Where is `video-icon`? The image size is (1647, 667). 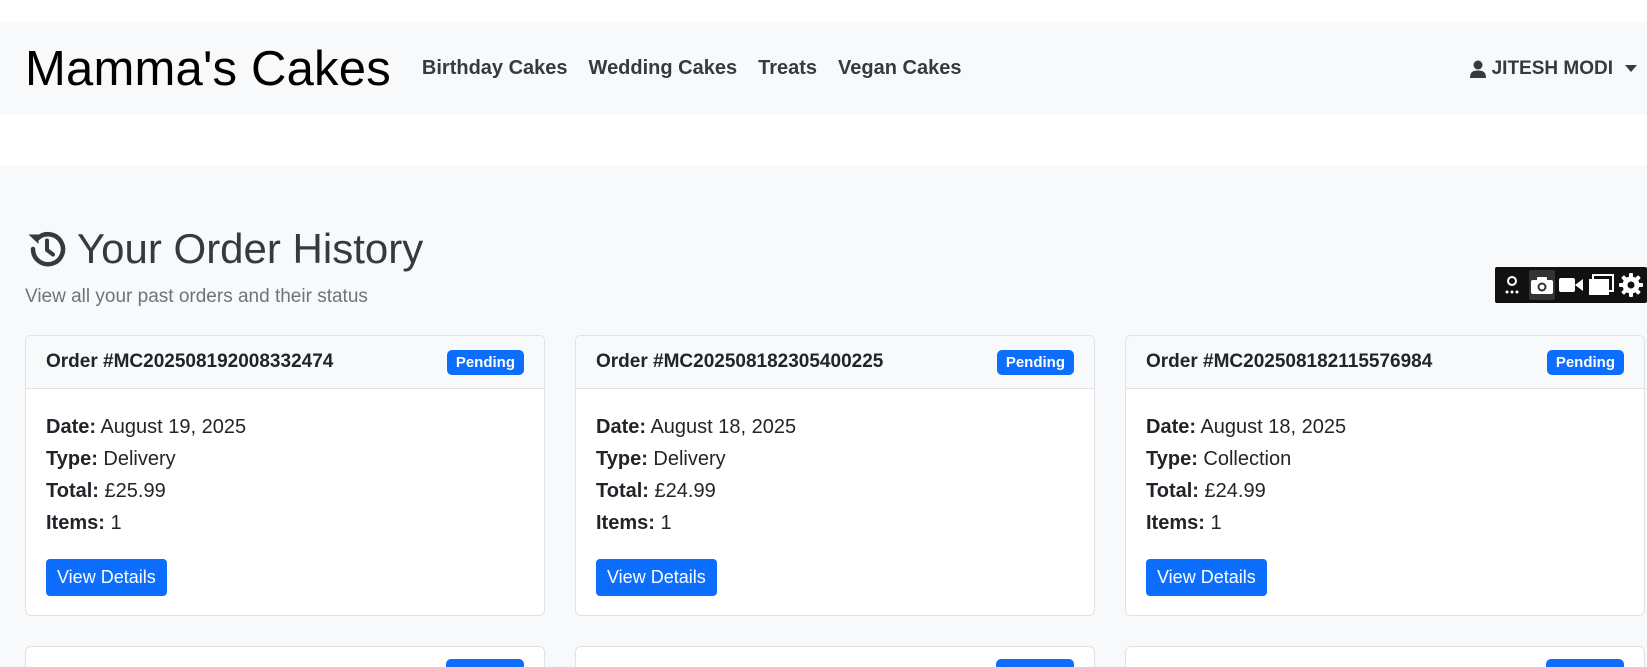
video-icon is located at coordinates (1571, 285).